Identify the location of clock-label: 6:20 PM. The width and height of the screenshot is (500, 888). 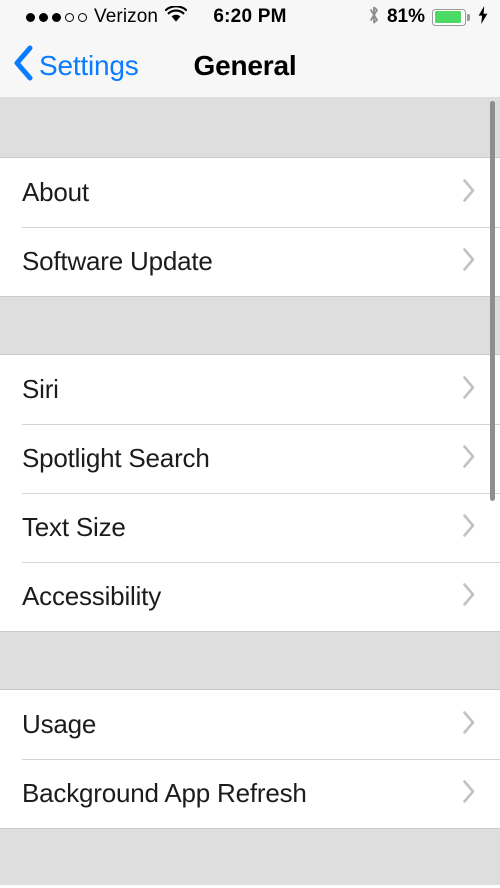
(250, 16).